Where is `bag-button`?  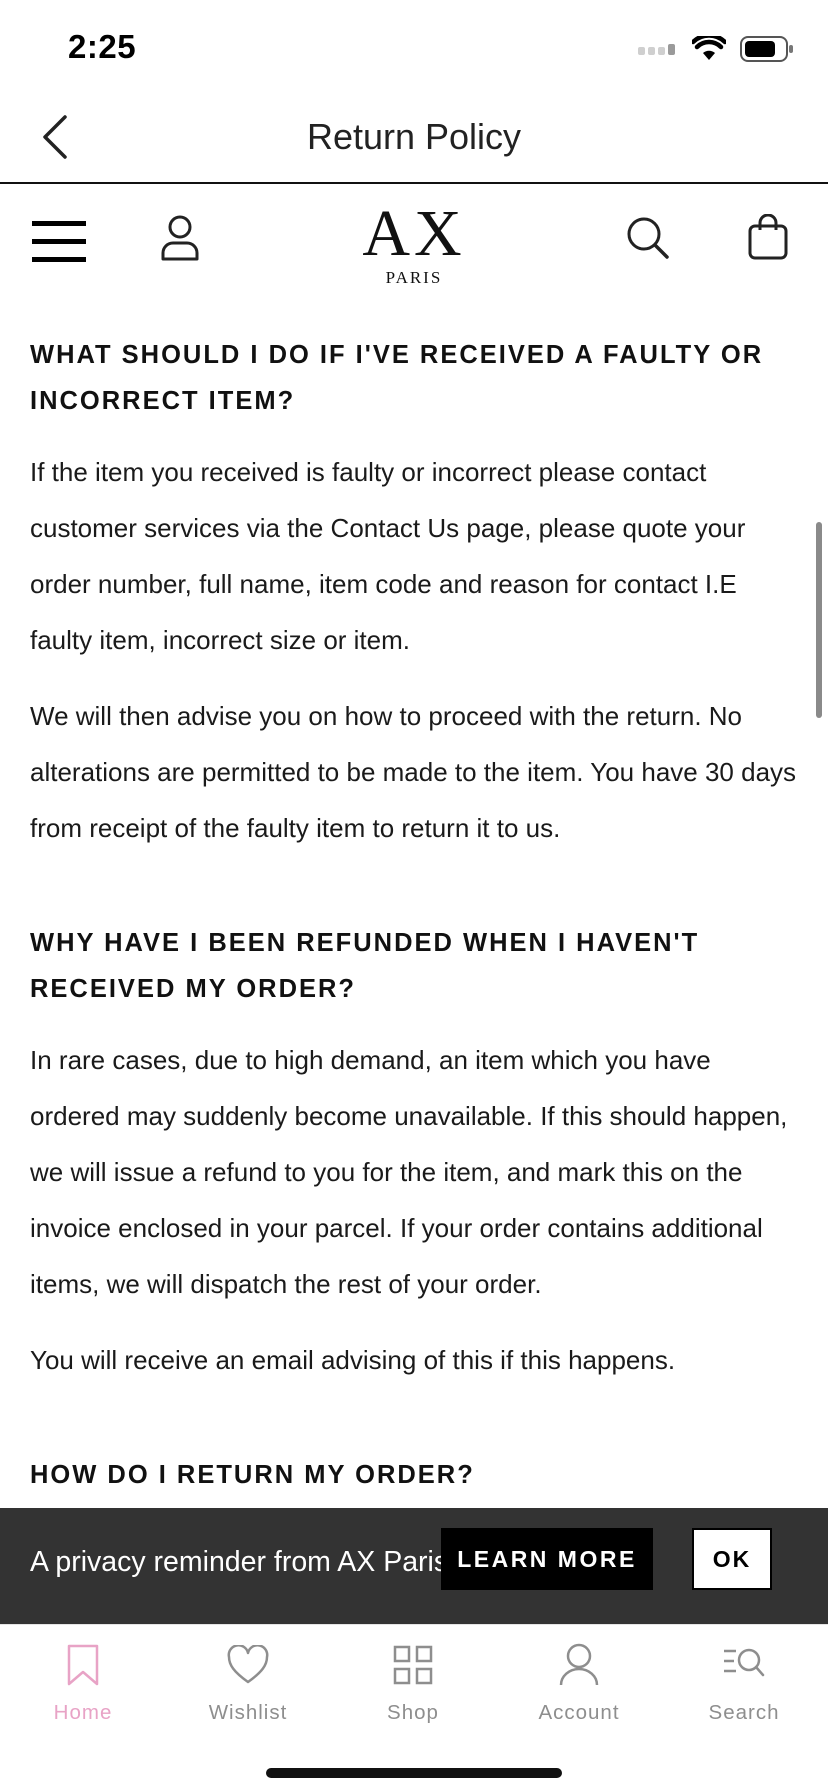
bag-button is located at coordinates (768, 237).